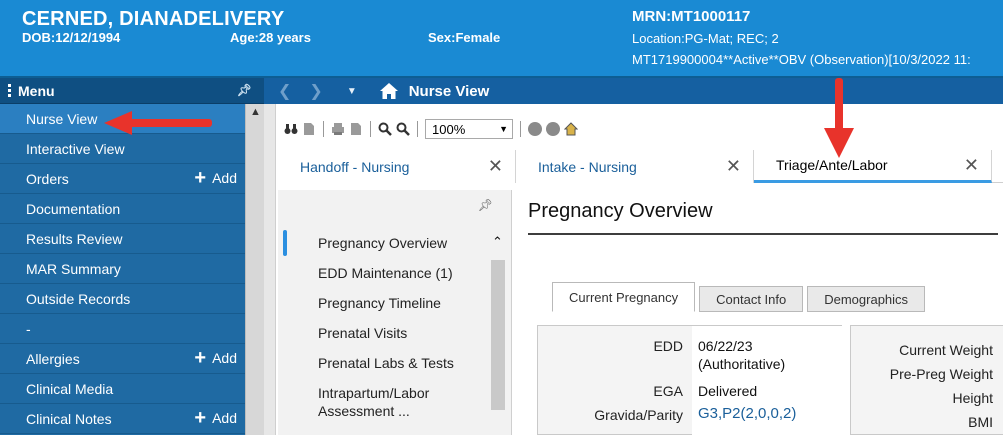 The height and width of the screenshot is (435, 1003). Describe the element at coordinates (122, 209) in the screenshot. I see `menu-item-documentation: Documentation` at that location.